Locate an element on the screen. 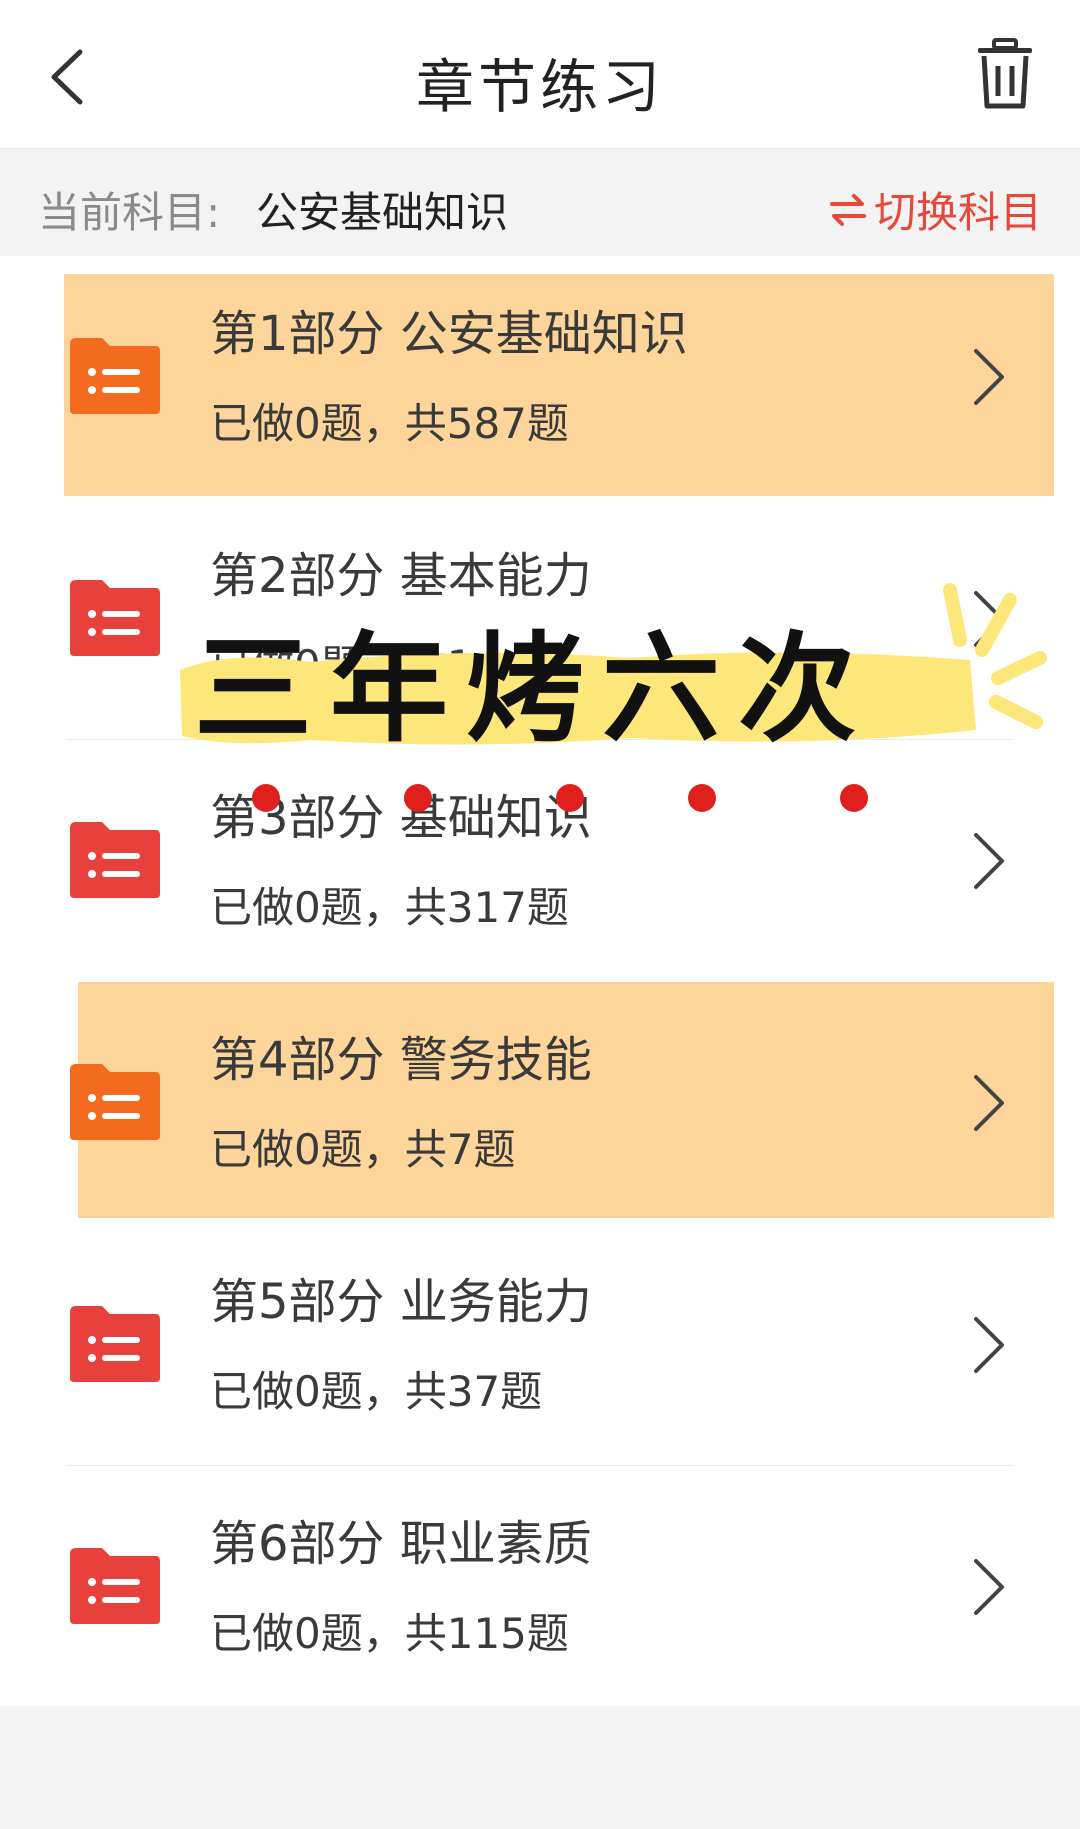  chapter-title: 第4部分 警务技能 is located at coordinates (401, 1060).